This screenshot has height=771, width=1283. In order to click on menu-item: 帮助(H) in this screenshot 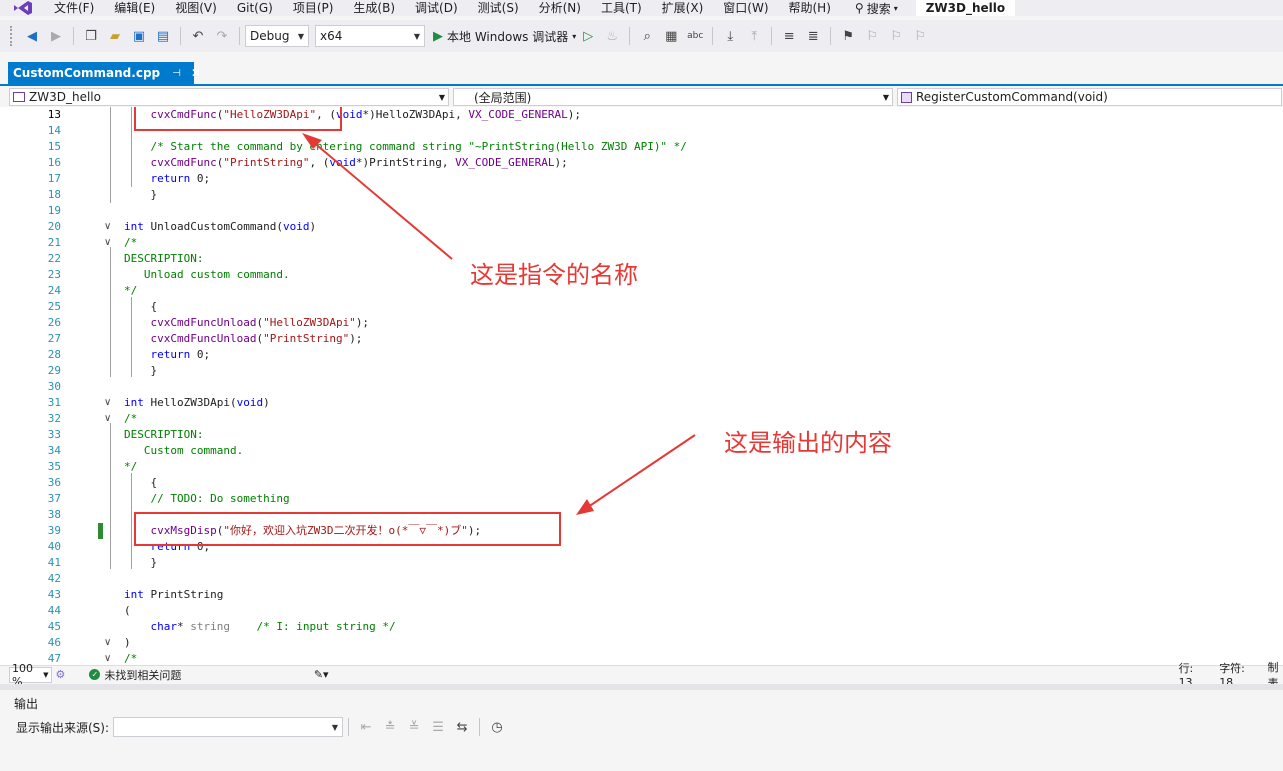, I will do `click(810, 8)`.